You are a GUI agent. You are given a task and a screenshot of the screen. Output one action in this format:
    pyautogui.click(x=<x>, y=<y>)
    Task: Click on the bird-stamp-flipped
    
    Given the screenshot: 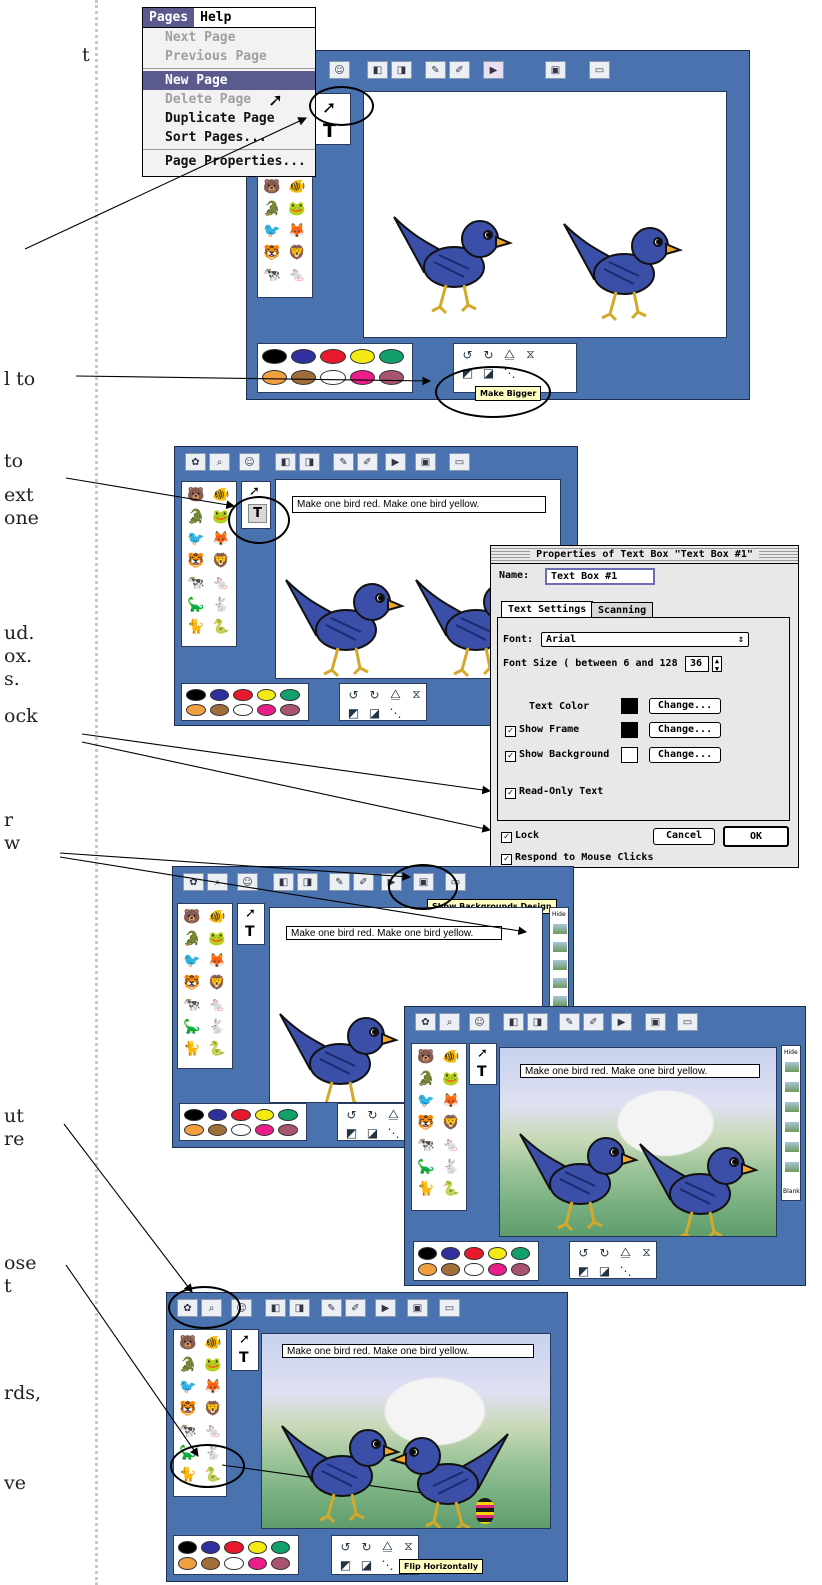 What is the action you would take?
    pyautogui.click(x=453, y=1476)
    